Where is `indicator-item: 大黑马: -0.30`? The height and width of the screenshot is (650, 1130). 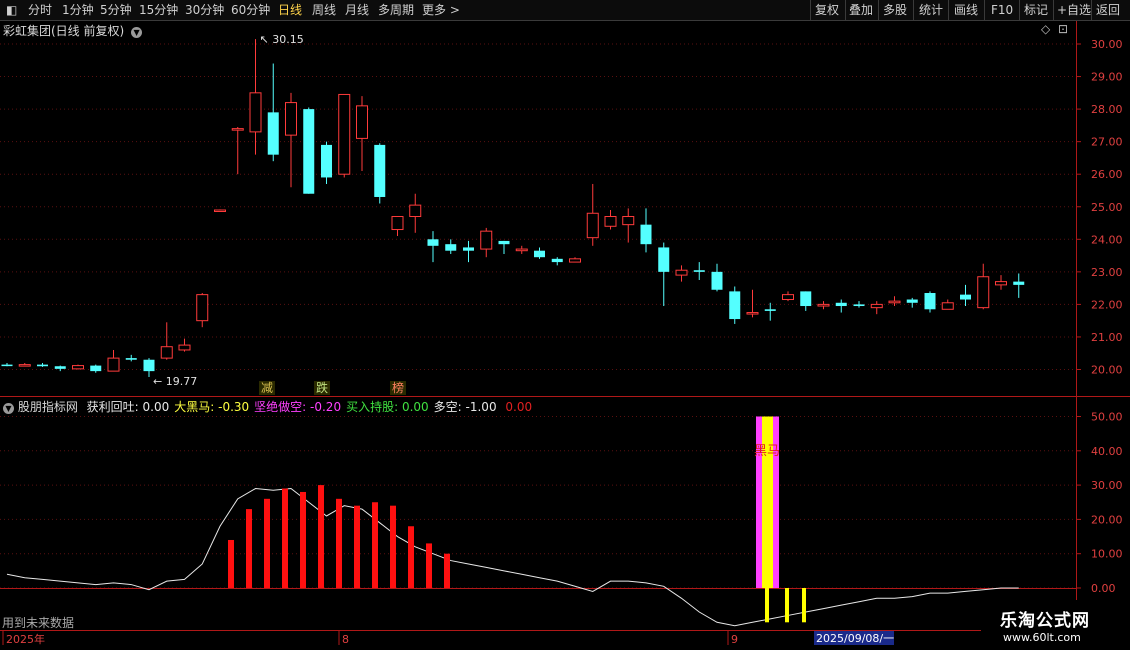 indicator-item: 大黑马: -0.30 is located at coordinates (212, 407).